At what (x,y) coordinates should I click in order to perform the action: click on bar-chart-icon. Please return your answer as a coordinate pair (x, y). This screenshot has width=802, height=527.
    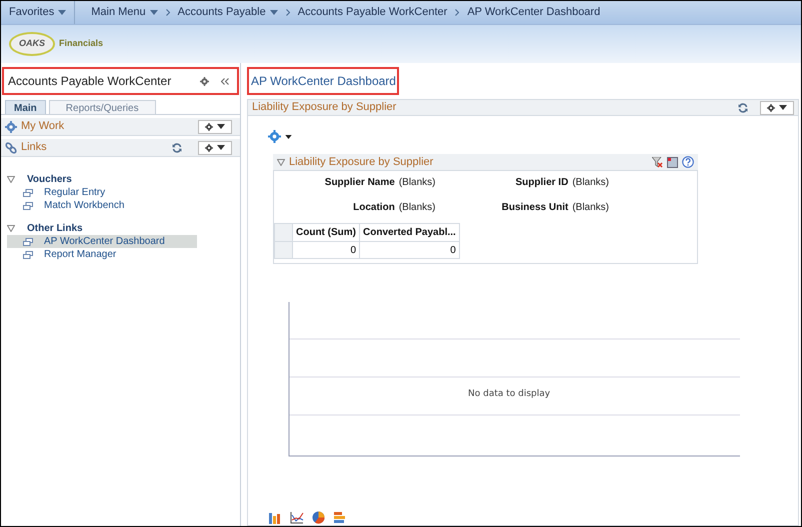
    Looking at the image, I should click on (275, 517).